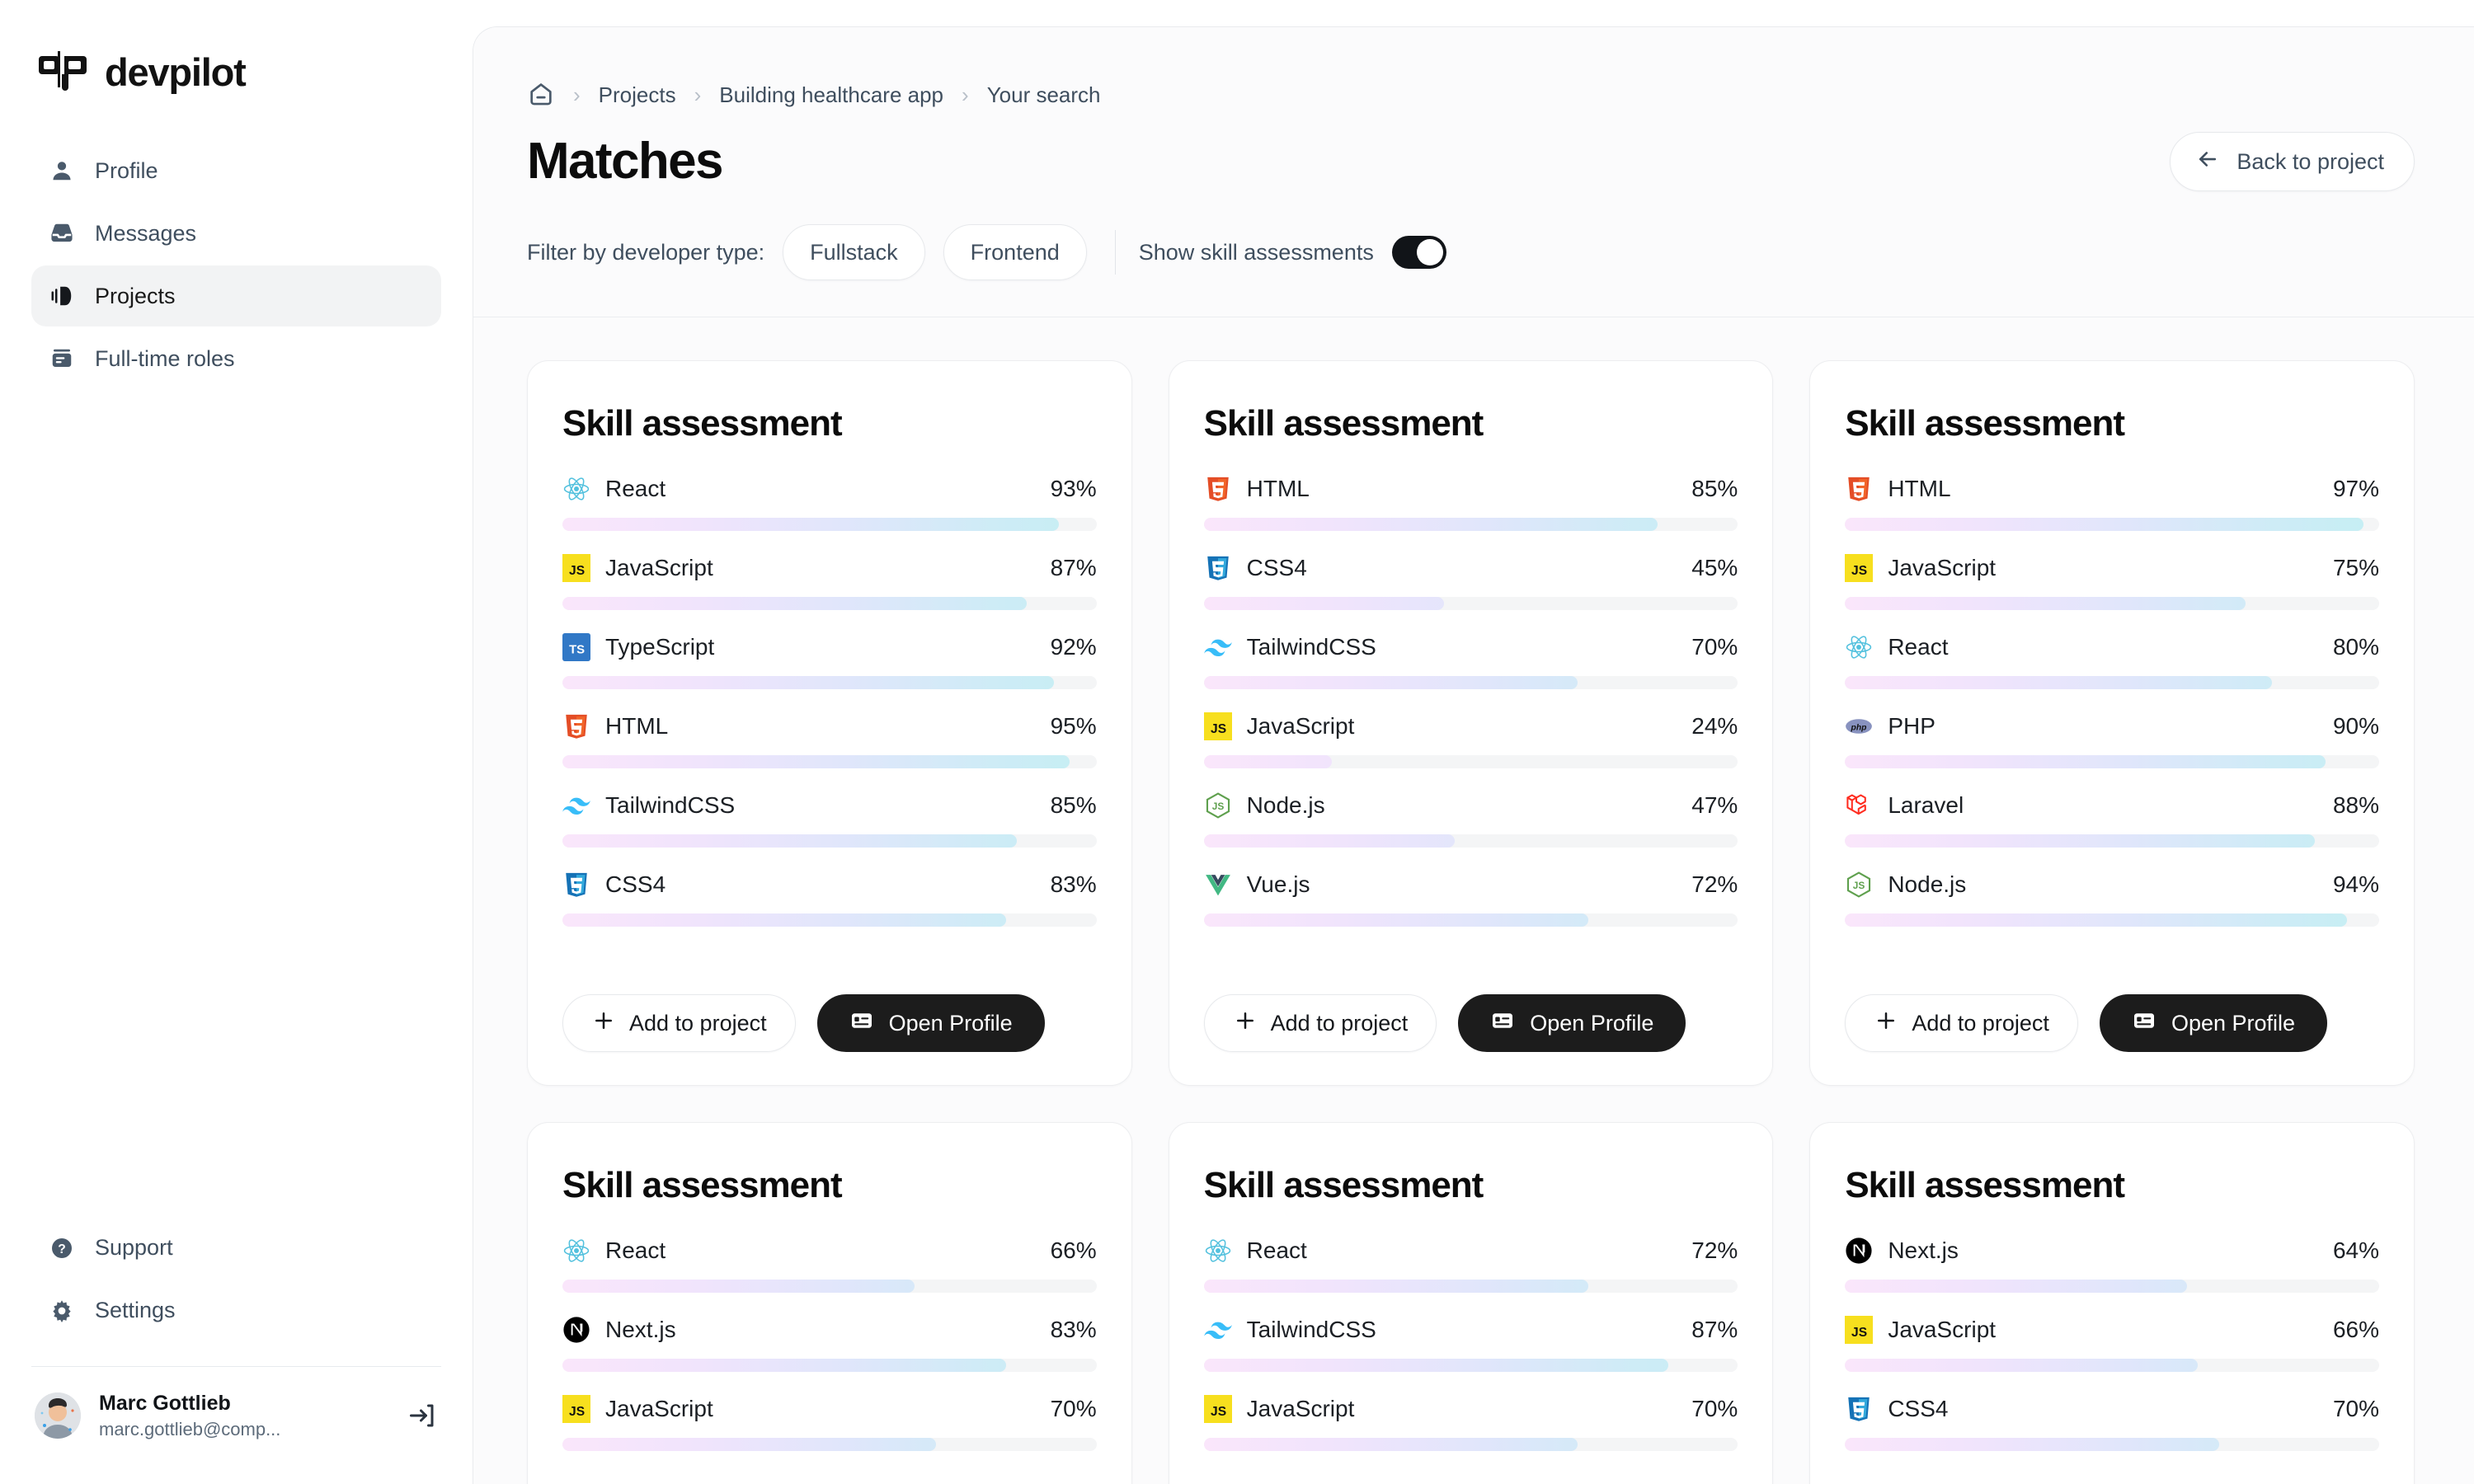 Image resolution: width=2474 pixels, height=1484 pixels. What do you see at coordinates (236, 46) in the screenshot?
I see `brand-logo: devpilot` at bounding box center [236, 46].